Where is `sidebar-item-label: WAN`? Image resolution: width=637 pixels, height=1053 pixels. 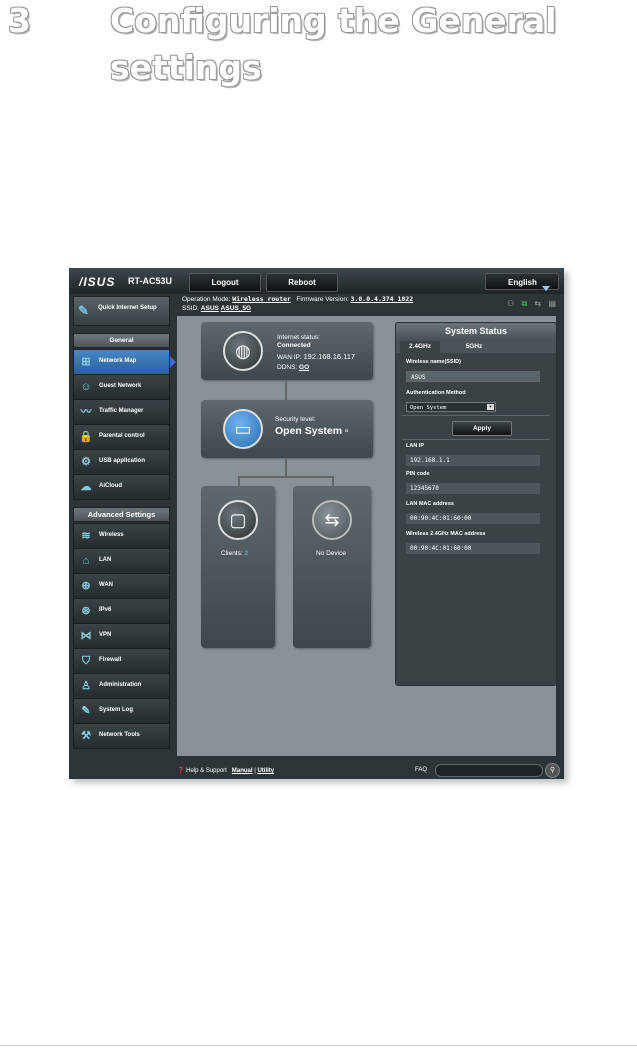 sidebar-item-label: WAN is located at coordinates (106, 585).